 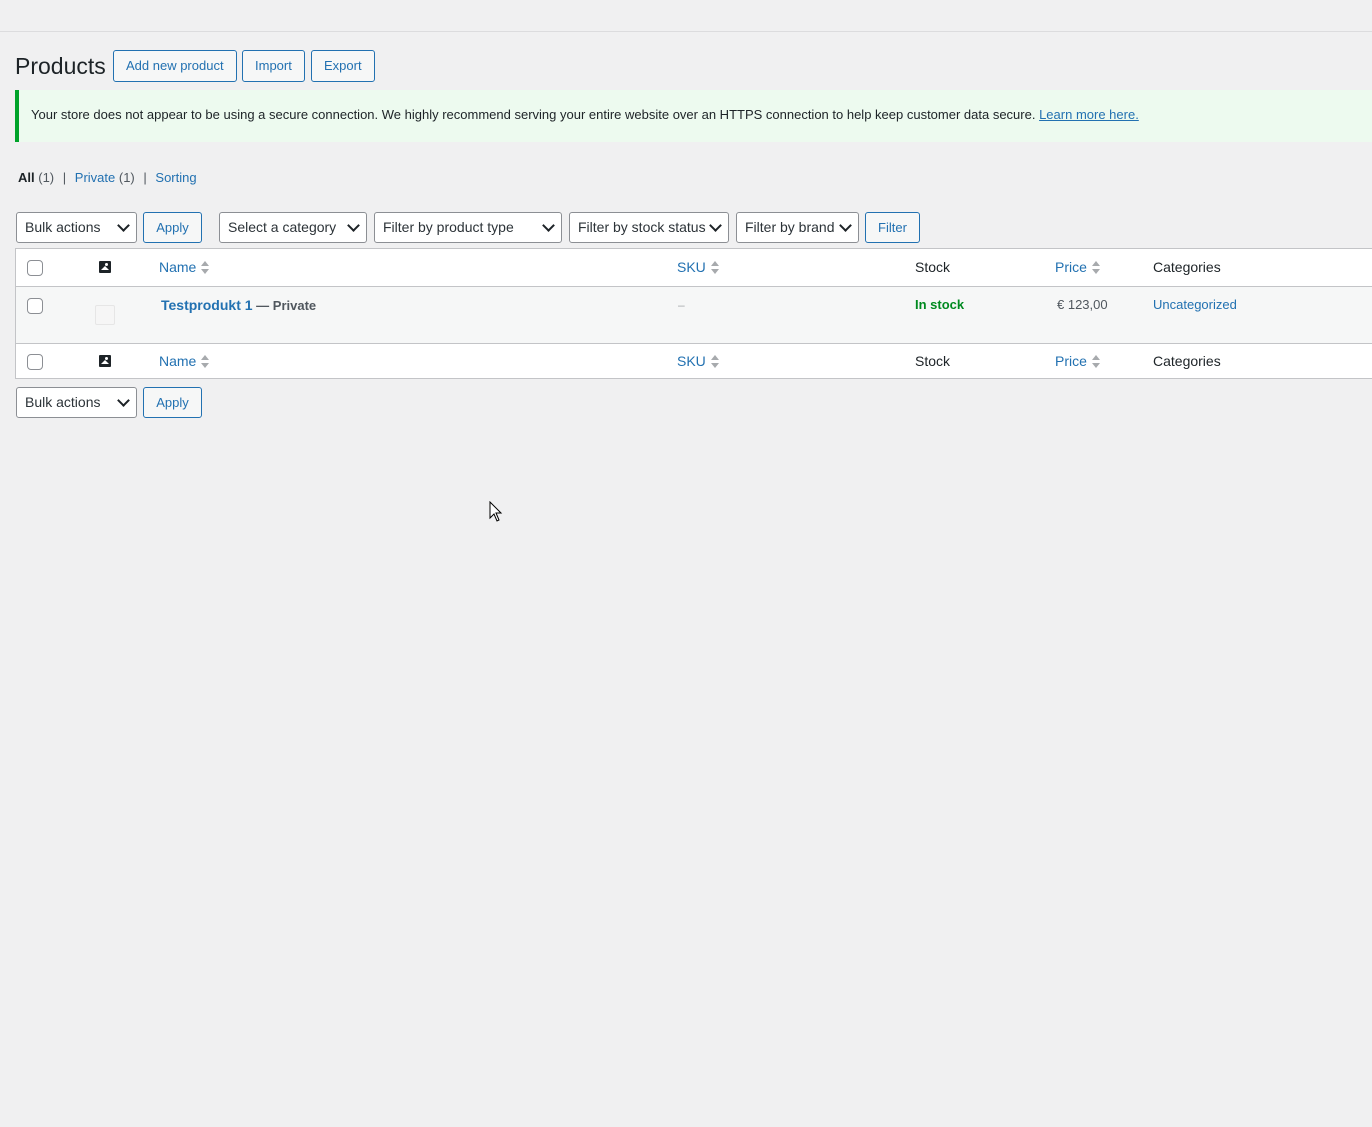 What do you see at coordinates (1187, 361) in the screenshot?
I see `column-categories-footer: Categories` at bounding box center [1187, 361].